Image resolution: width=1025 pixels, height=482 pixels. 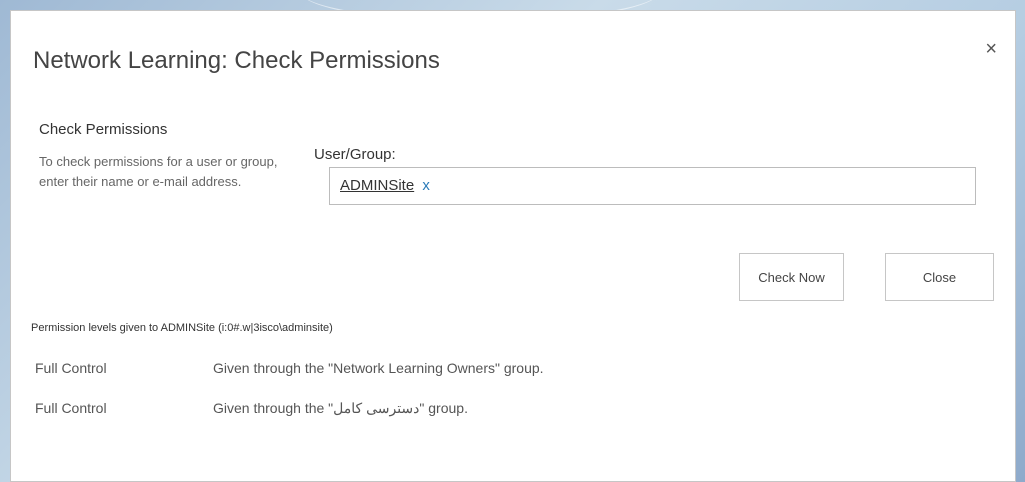 What do you see at coordinates (652, 186) in the screenshot?
I see `user-group-input: ADMINSite x` at bounding box center [652, 186].